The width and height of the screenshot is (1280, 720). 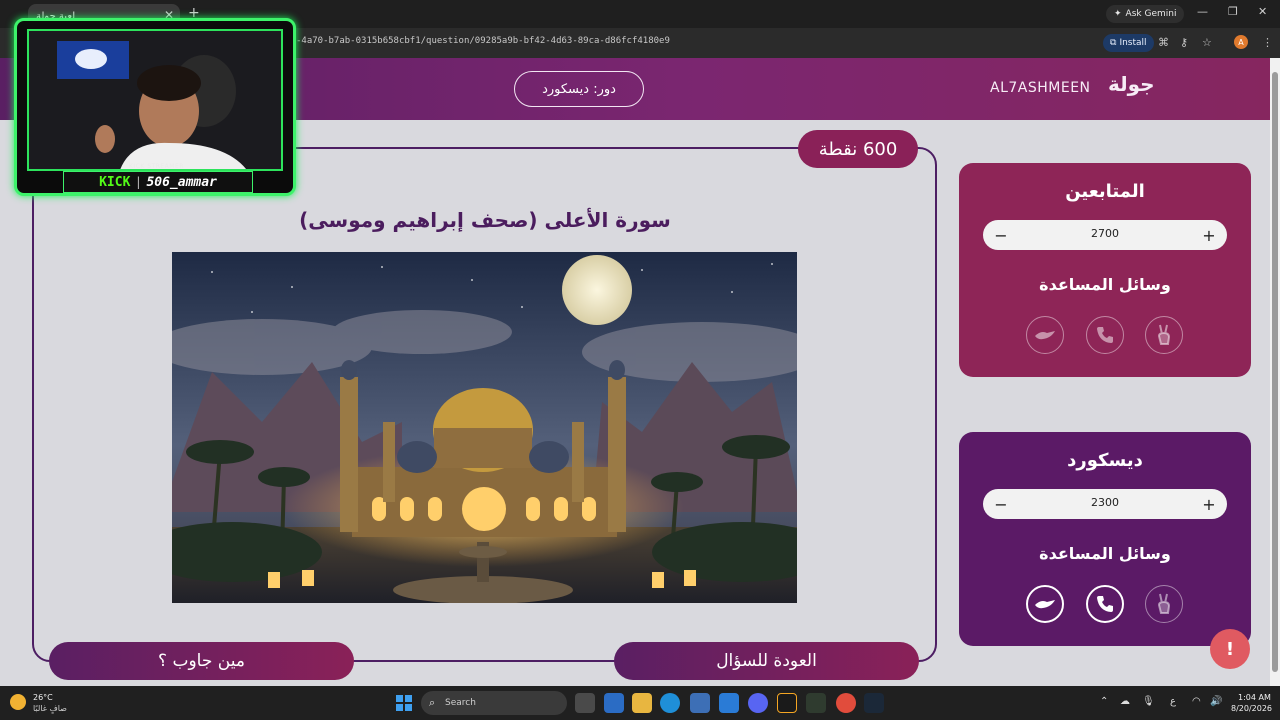 What do you see at coordinates (1230, 649) in the screenshot?
I see `exclamation-icon: !` at bounding box center [1230, 649].